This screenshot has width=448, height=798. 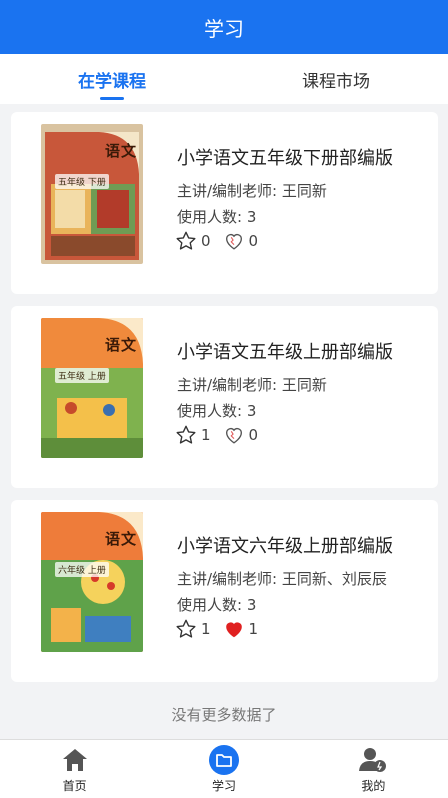 I want to click on cover-grade: 六年级 上册, so click(x=82, y=569).